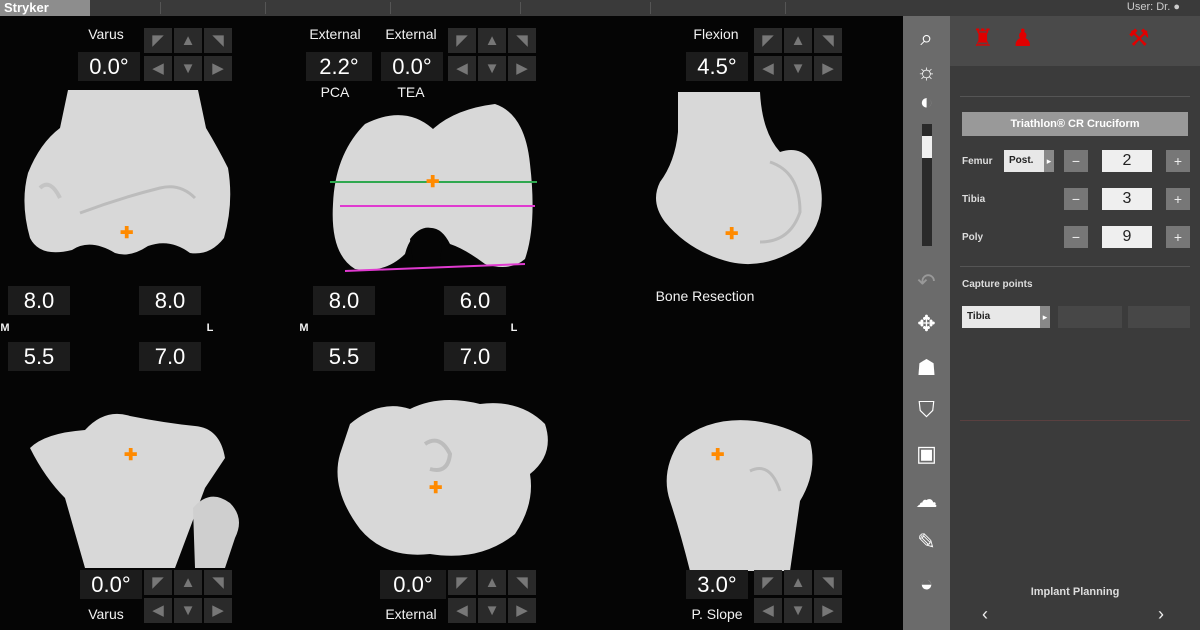  I want to click on tibia-implant-icon: ♟, so click(1023, 38).